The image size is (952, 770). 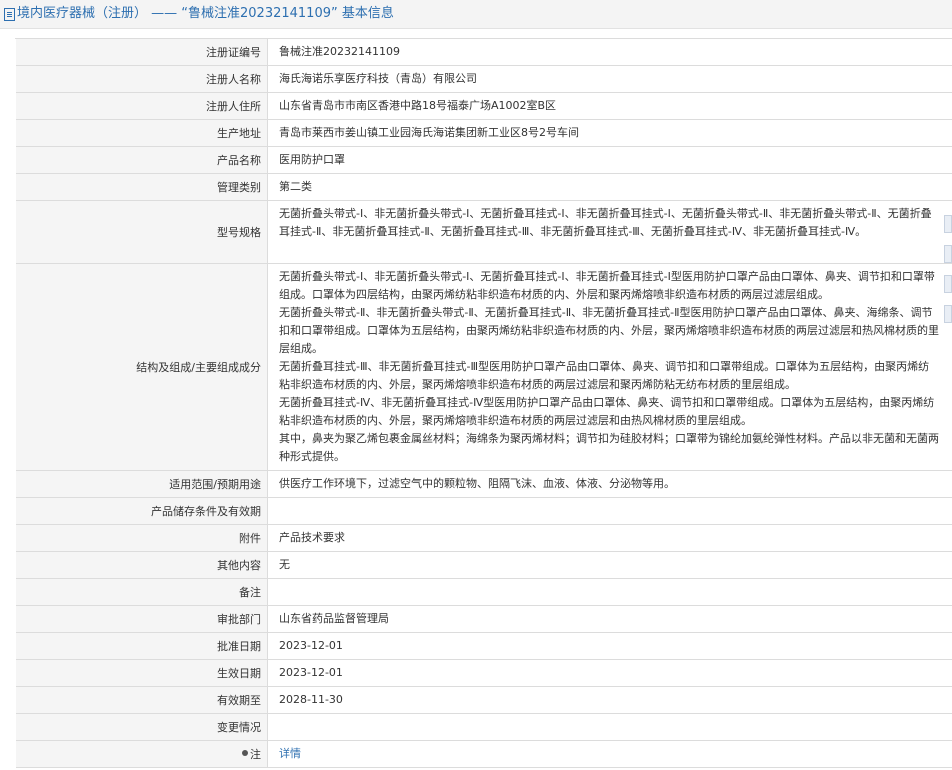 What do you see at coordinates (477, 483) in the screenshot?
I see `field-value: 供医疗工作环境下，过滤空气中的颗粒物、阻隔飞沫、血液、体液、分泌物等用。` at bounding box center [477, 483].